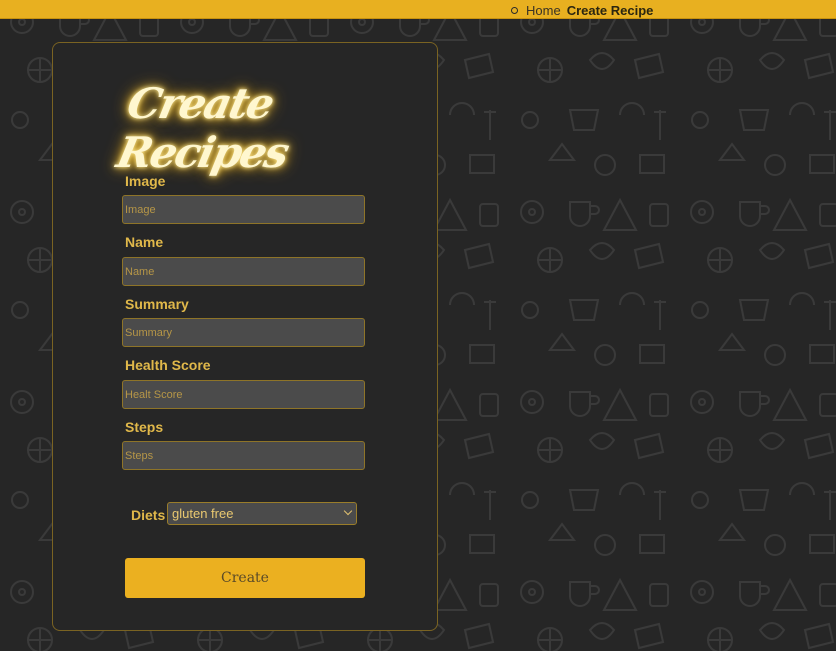 This screenshot has height=651, width=836. I want to click on steps-label: Steps, so click(144, 427).